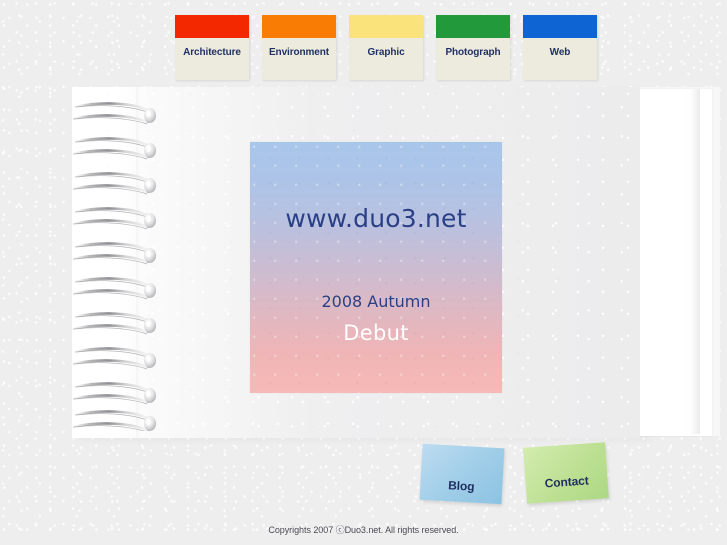 This screenshot has height=545, width=727. What do you see at coordinates (386, 52) in the screenshot?
I see `tab-label-graphic: Graphic` at bounding box center [386, 52].